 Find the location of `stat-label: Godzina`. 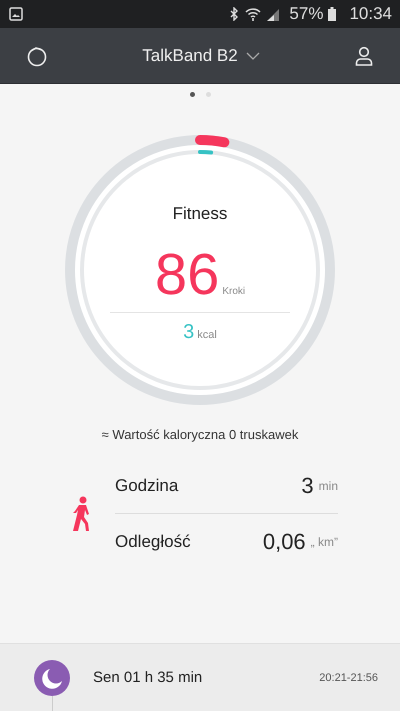

stat-label: Godzina is located at coordinates (147, 486).